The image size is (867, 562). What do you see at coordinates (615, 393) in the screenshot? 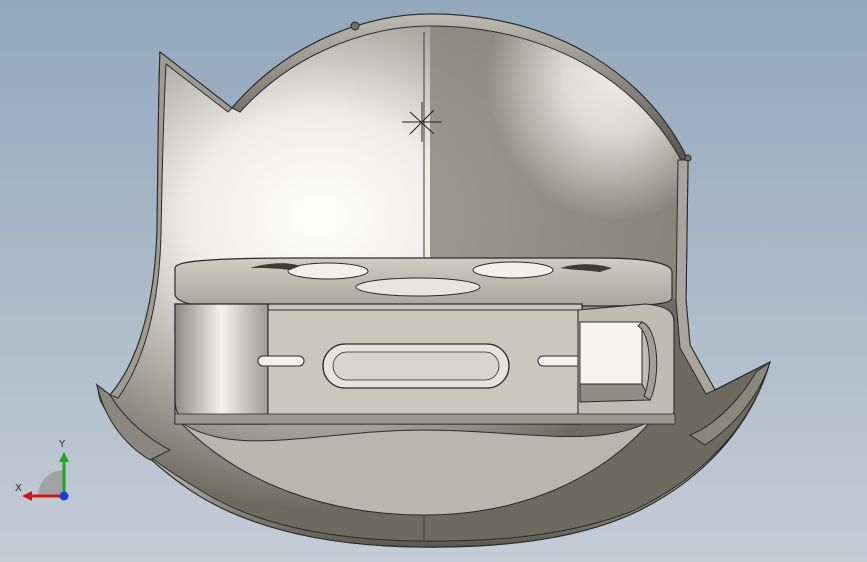
I see `bracket-right-lower-lip` at bounding box center [615, 393].